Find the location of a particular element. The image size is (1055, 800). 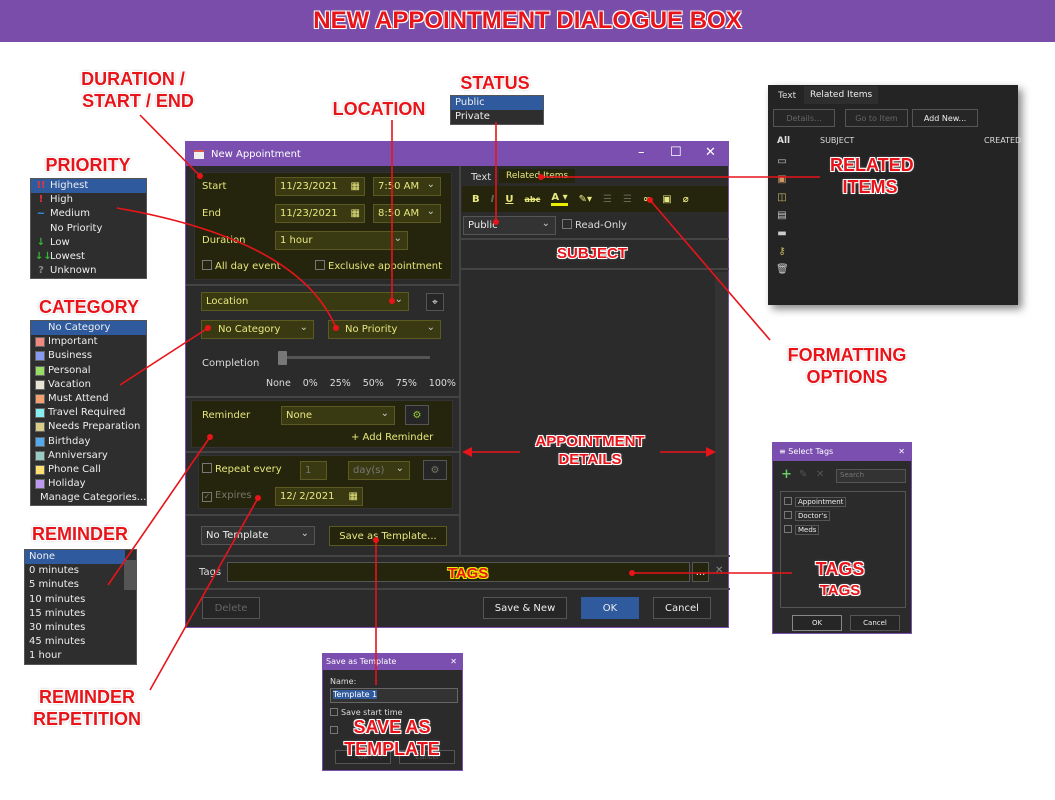

reminder-option: 10 minutes is located at coordinates (75, 600).